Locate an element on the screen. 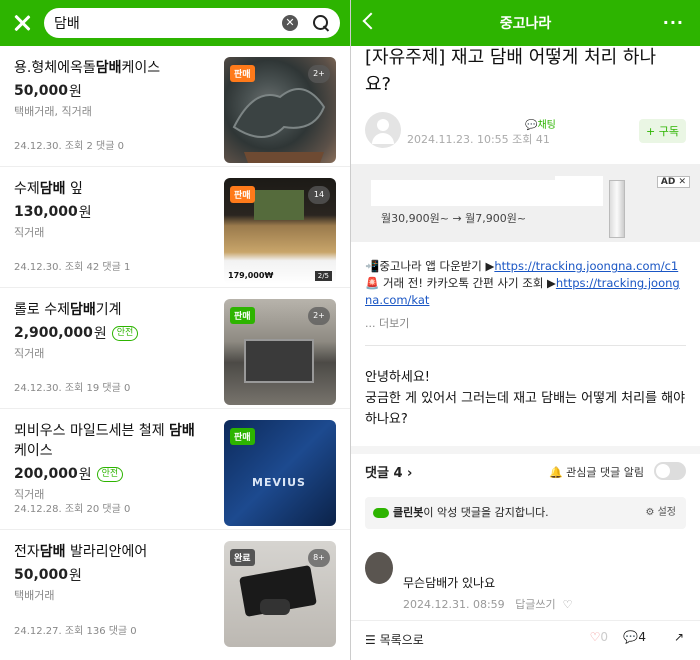  section-divider is located at coordinates (525, 450).